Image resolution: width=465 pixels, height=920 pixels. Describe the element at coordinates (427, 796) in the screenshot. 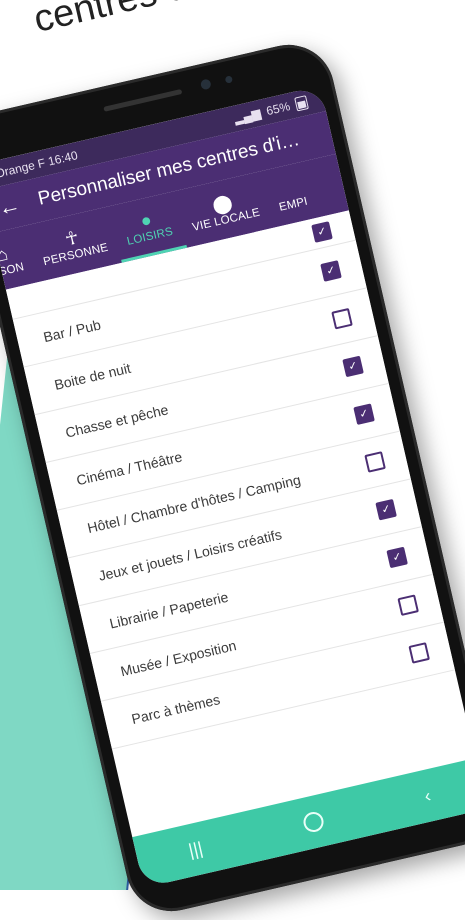

I see `back-nav-icon: ‹` at that location.